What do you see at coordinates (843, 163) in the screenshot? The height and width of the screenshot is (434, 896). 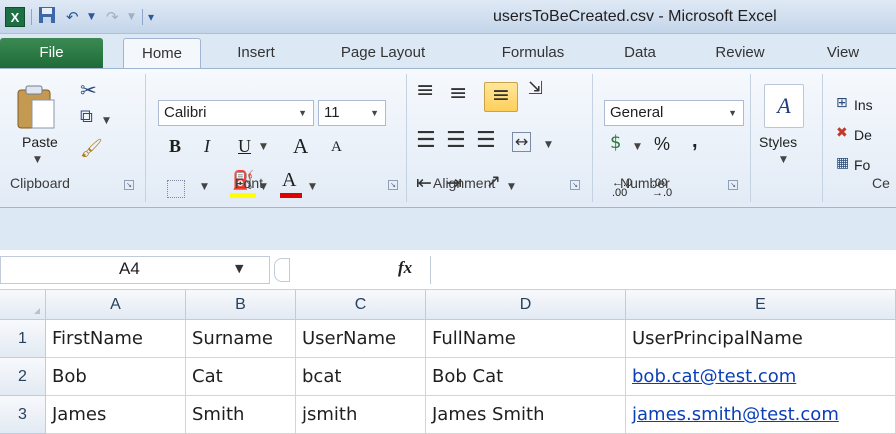 I see `format-cells-icon: ▦` at bounding box center [843, 163].